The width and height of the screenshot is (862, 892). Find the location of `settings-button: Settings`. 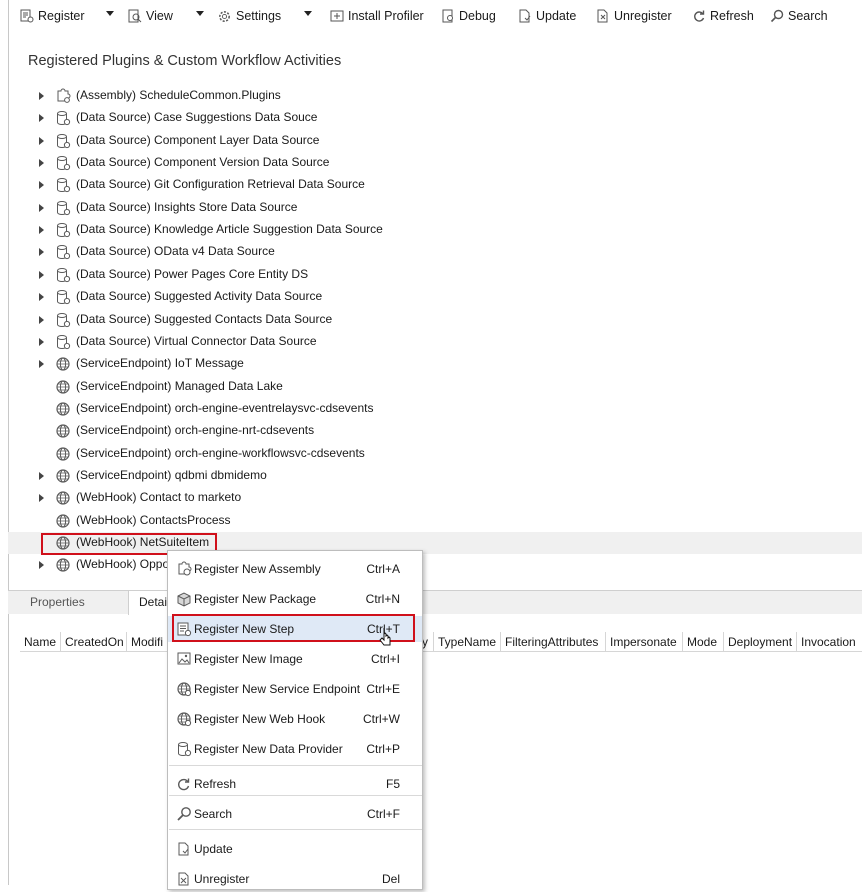

settings-button: Settings is located at coordinates (249, 16).